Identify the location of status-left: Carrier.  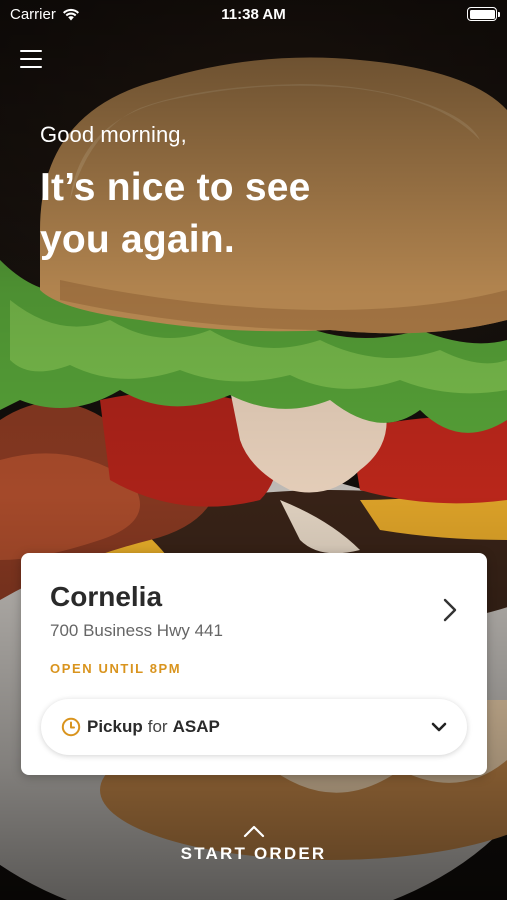
(45, 14).